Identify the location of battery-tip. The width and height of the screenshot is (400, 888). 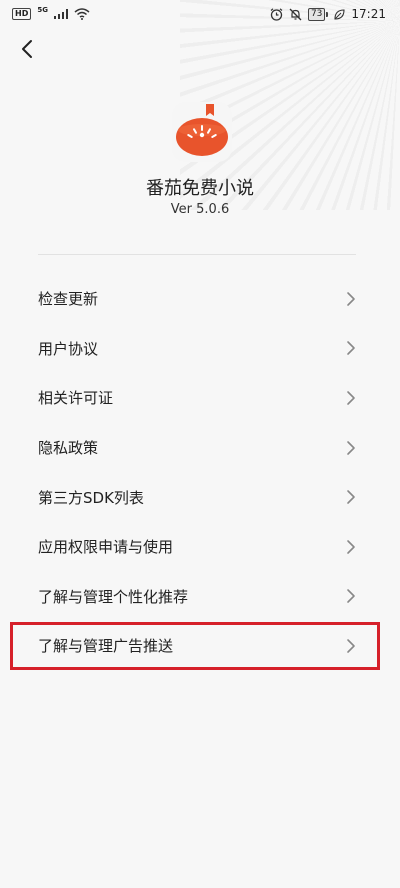
(327, 14).